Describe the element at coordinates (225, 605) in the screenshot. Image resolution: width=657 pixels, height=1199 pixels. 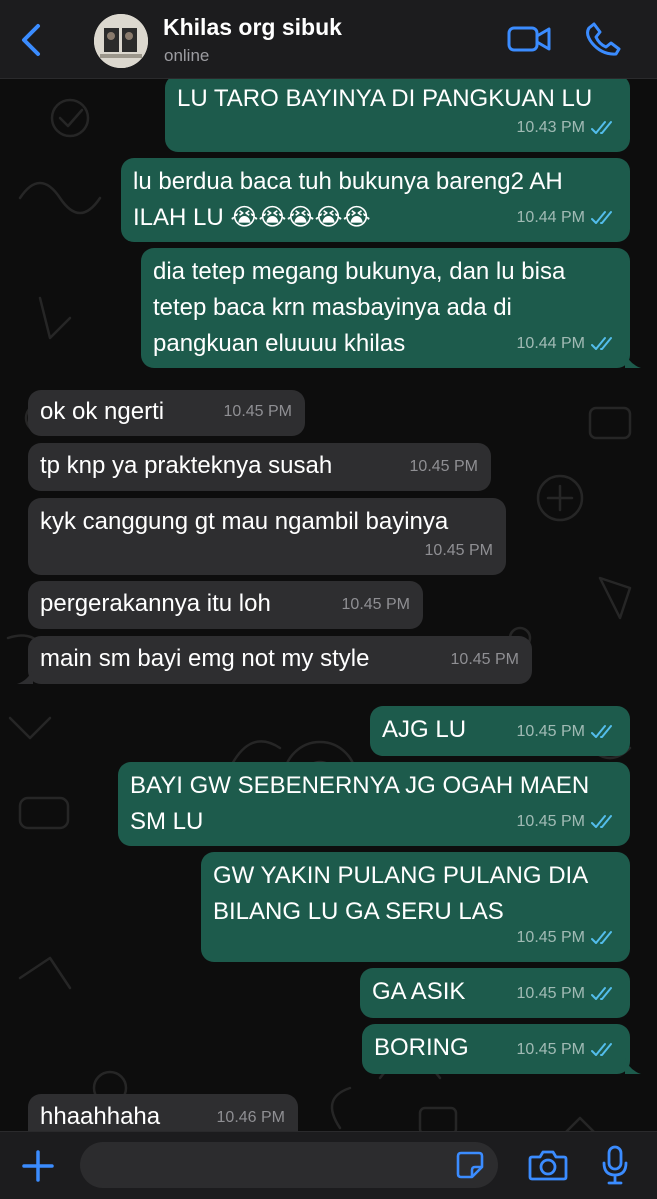
I see `message-bubble-incoming: pergerakannya itu loh 10.45 PM` at that location.